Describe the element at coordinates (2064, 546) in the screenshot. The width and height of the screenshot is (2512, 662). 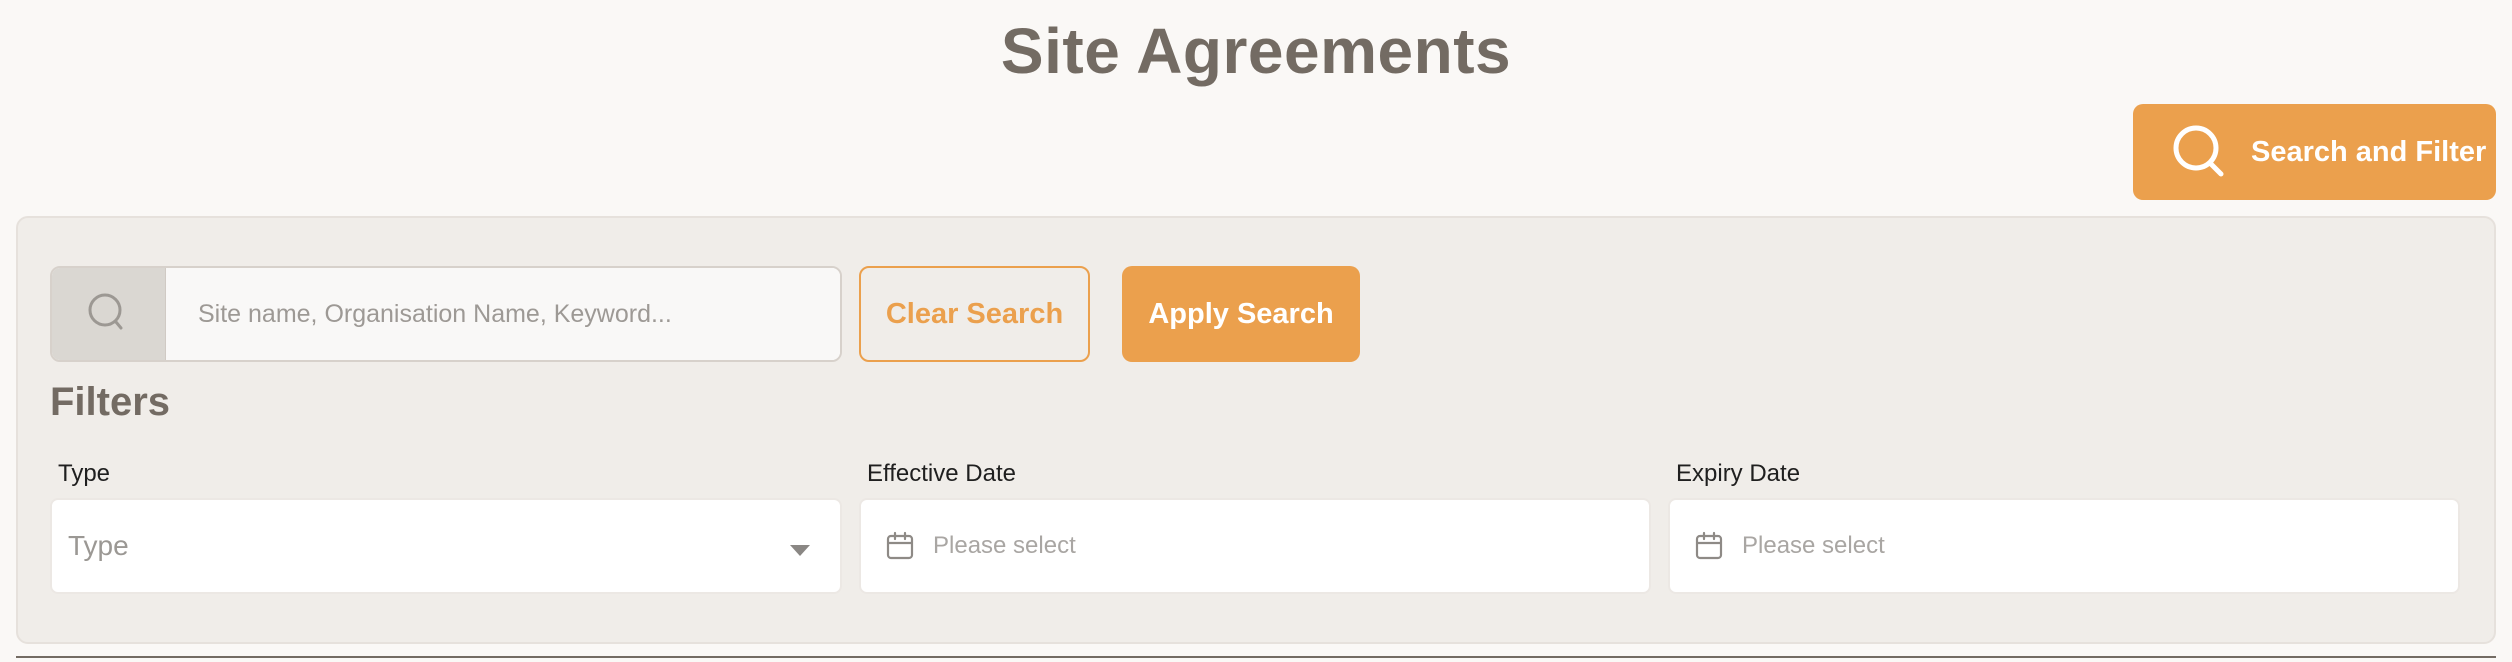
I see `expiry-date-picker: Please select` at that location.